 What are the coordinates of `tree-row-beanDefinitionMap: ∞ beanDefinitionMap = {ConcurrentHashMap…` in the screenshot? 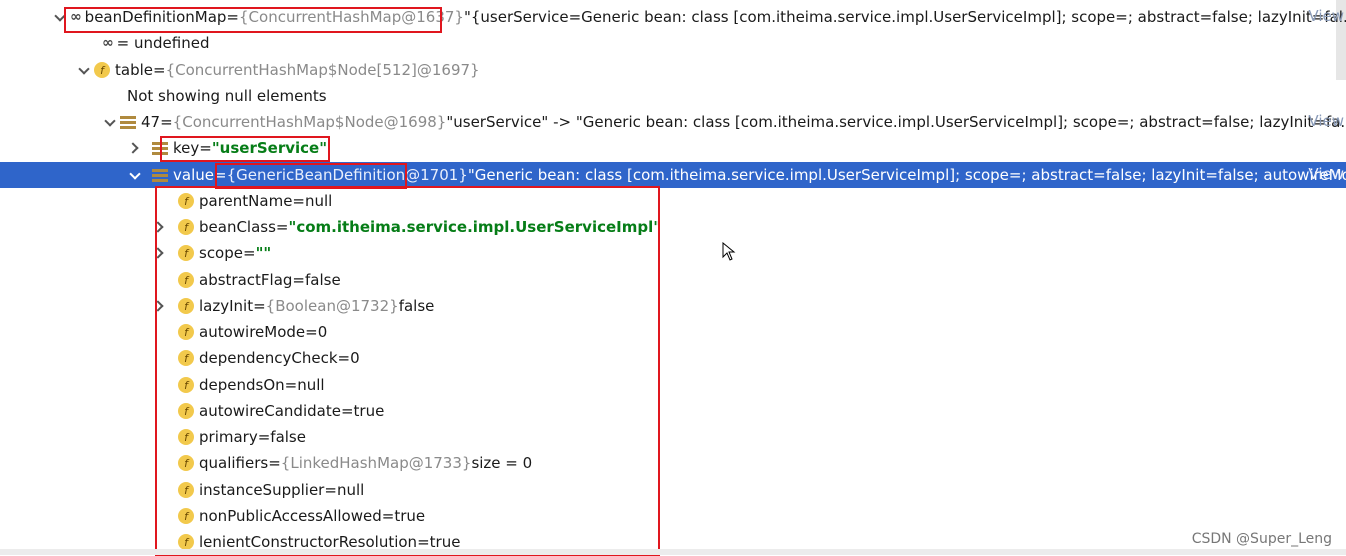 It's located at (673, 17).